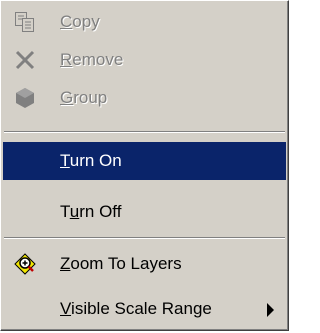 The width and height of the screenshot is (320, 333). I want to click on menu-item-remove: Remove, so click(144, 60).